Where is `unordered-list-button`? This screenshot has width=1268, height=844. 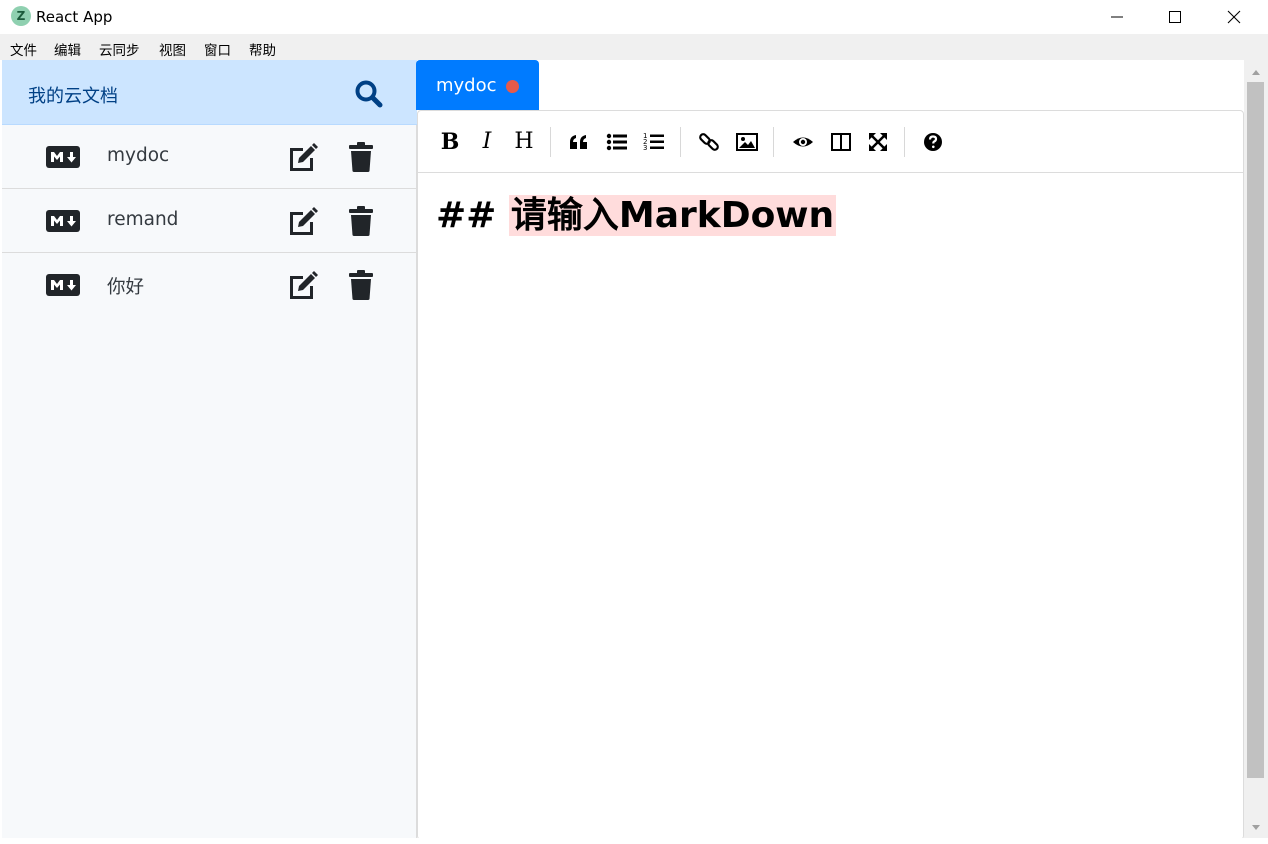 unordered-list-button is located at coordinates (617, 142).